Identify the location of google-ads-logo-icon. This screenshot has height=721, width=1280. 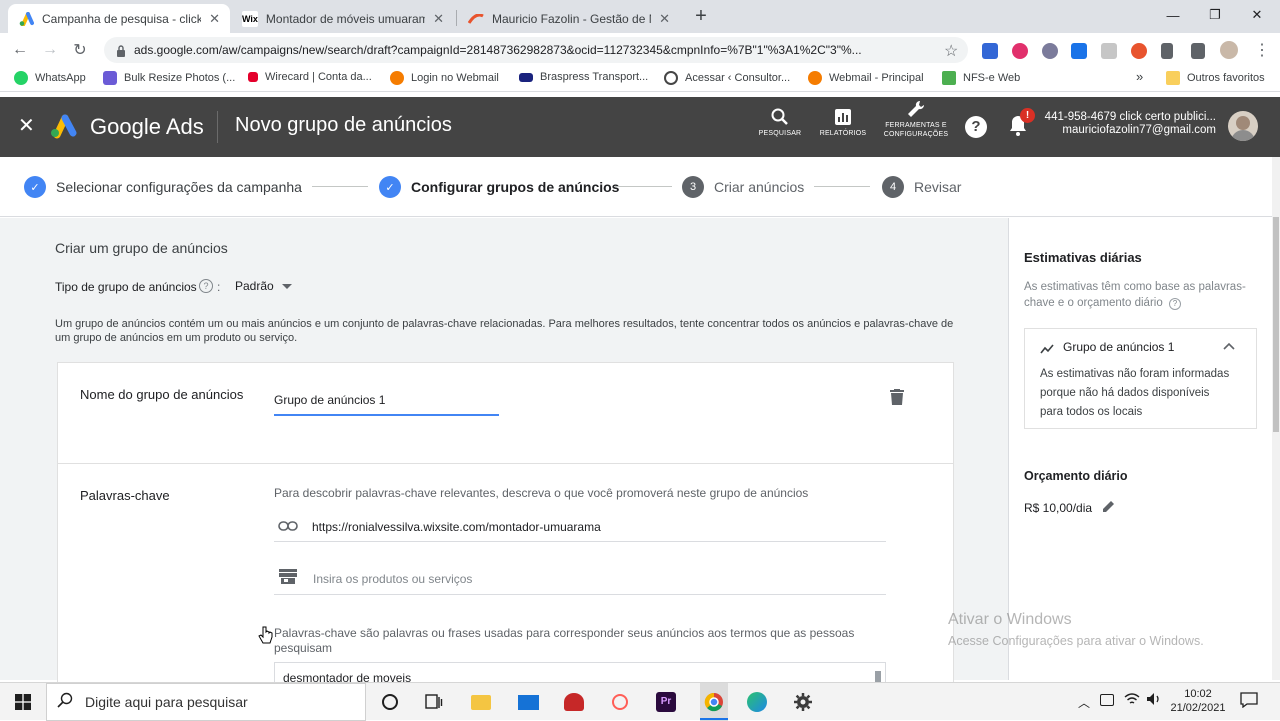
(63, 128).